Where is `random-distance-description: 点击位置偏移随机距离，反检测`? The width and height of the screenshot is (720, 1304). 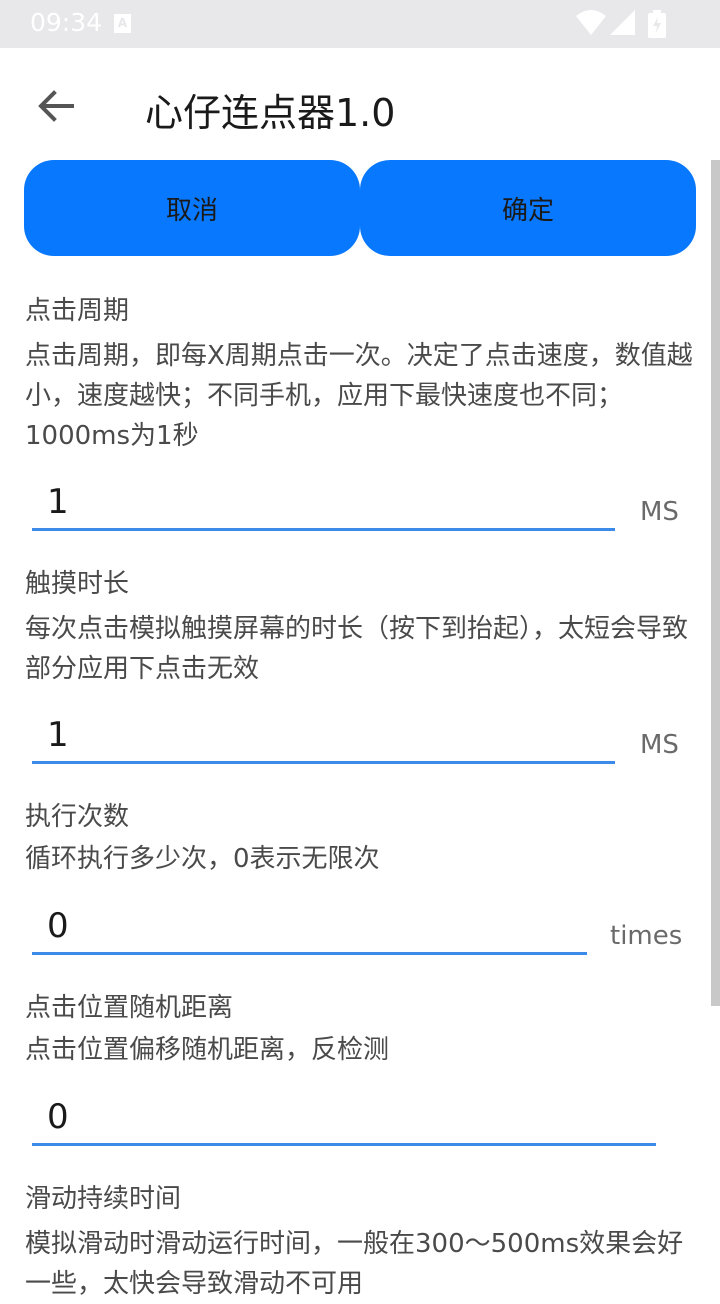 random-distance-description: 点击位置偏移随机距离，反检测 is located at coordinates (207, 1050).